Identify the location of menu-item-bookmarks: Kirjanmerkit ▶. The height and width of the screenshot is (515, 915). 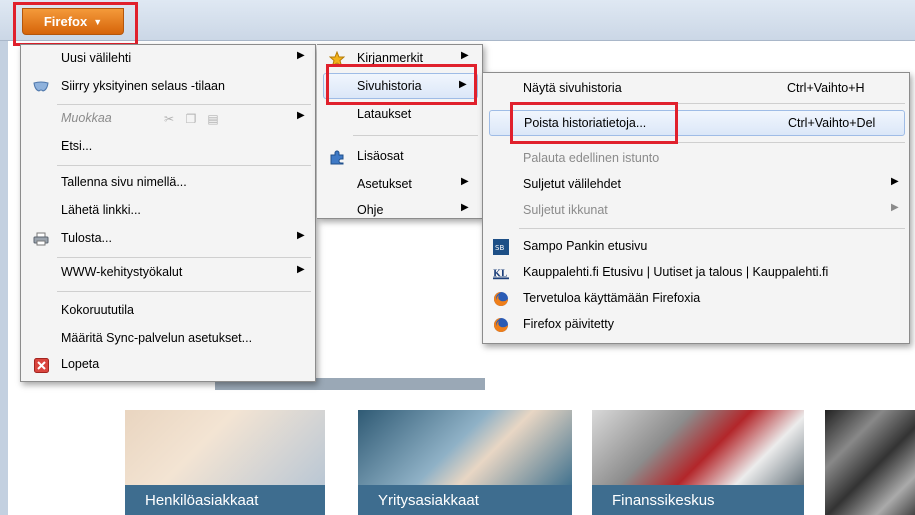
(399, 59).